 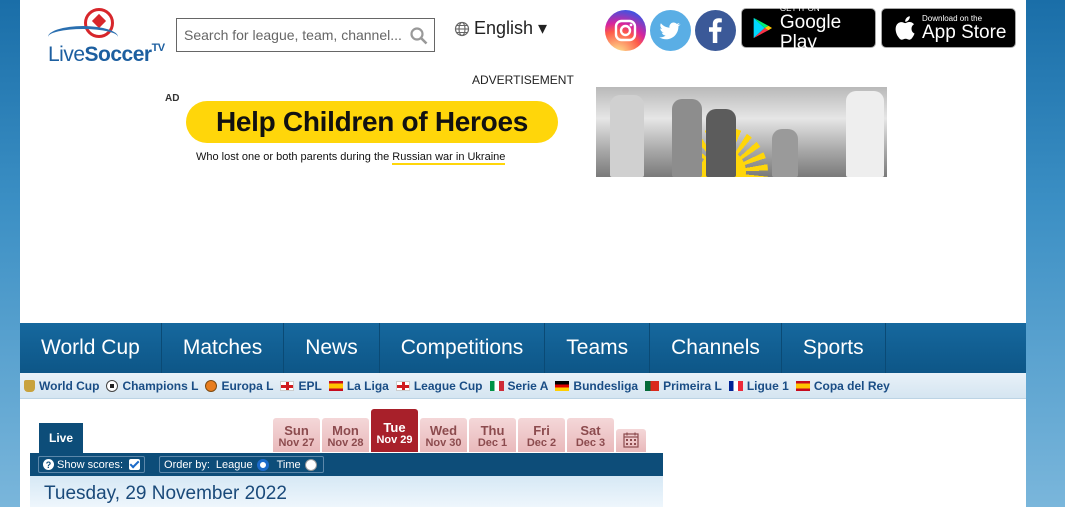 I want to click on order-league-label: League, so click(x=234, y=464).